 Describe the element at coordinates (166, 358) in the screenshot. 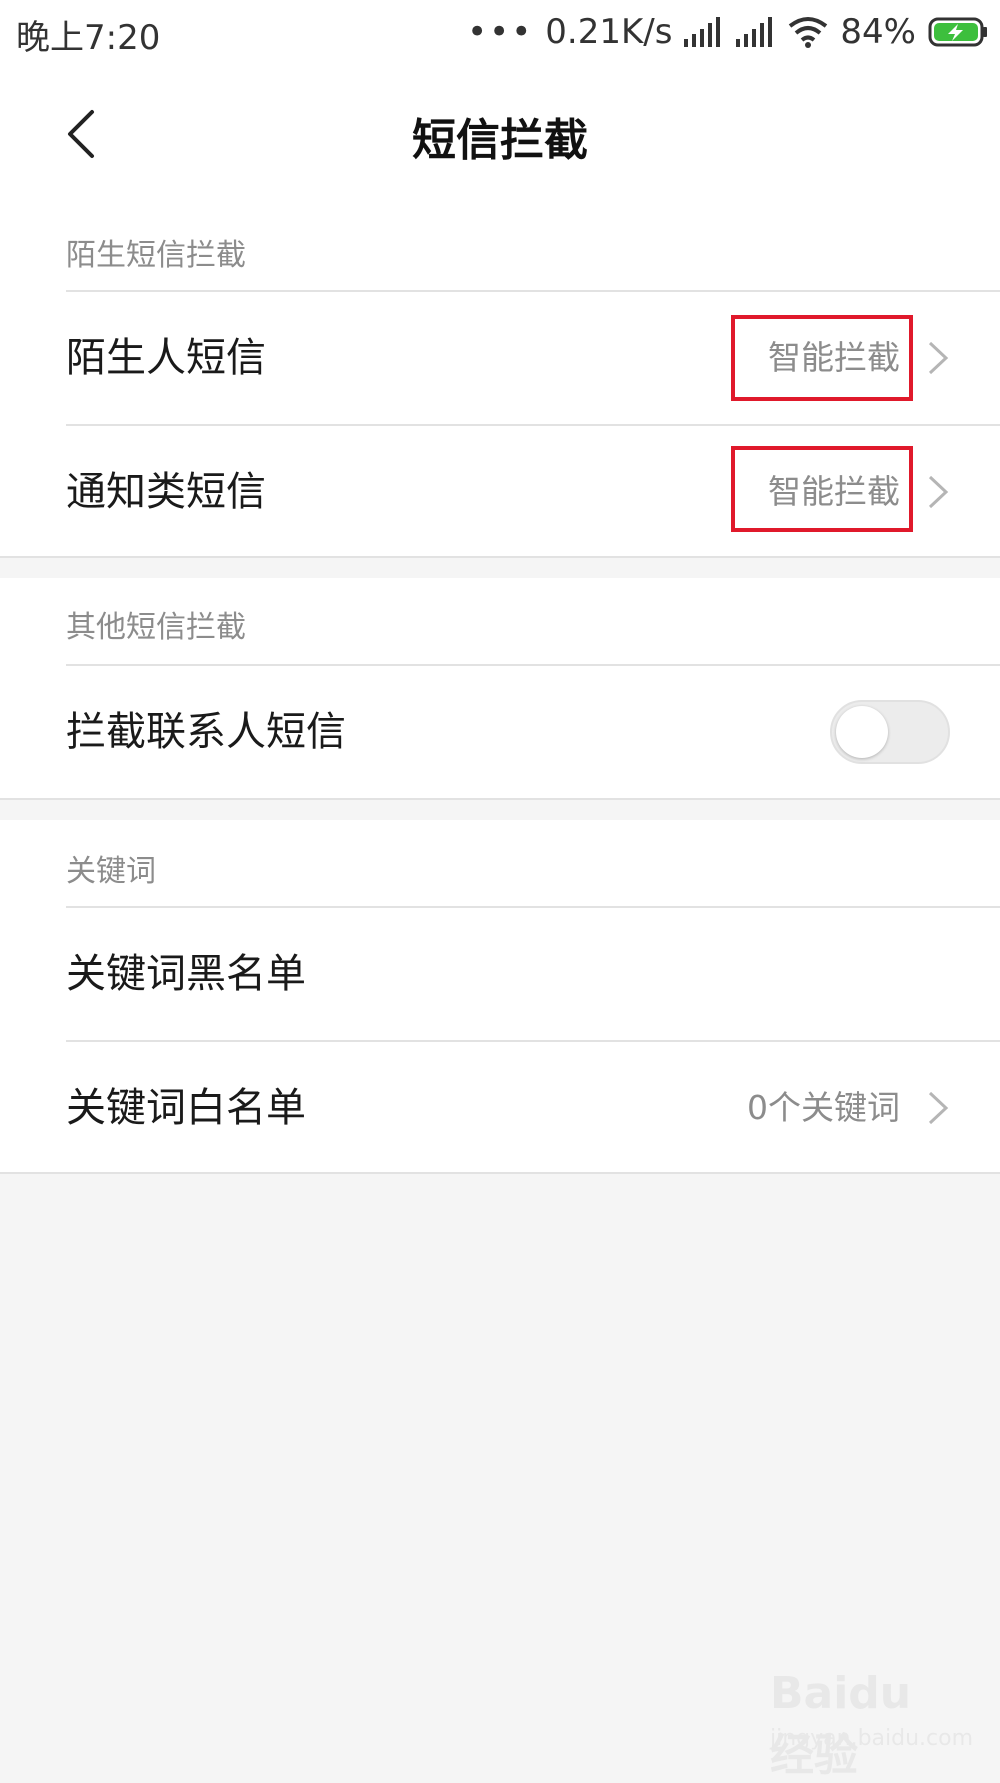

I see `row-label: 陌生人短信` at that location.